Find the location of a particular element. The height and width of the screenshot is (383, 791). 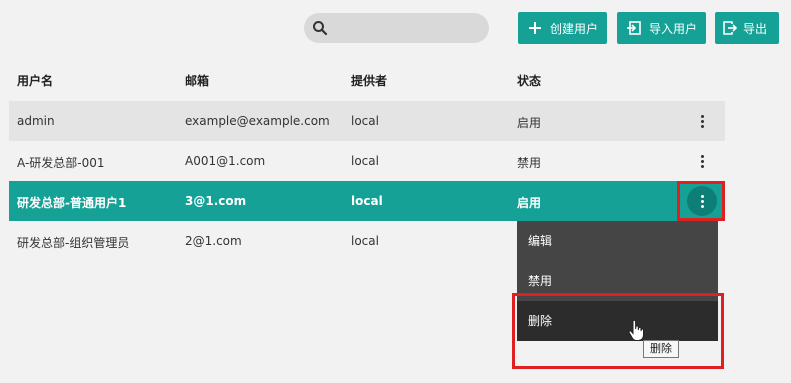

search-icon is located at coordinates (320, 28).